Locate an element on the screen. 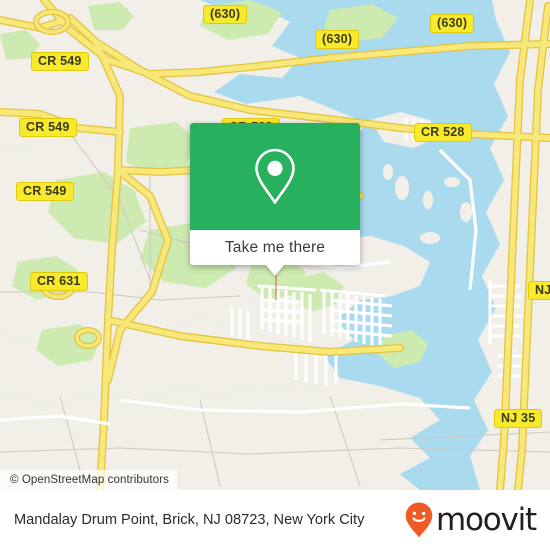 The image size is (550, 550). moovit-wordmark: moovit is located at coordinates (486, 519).